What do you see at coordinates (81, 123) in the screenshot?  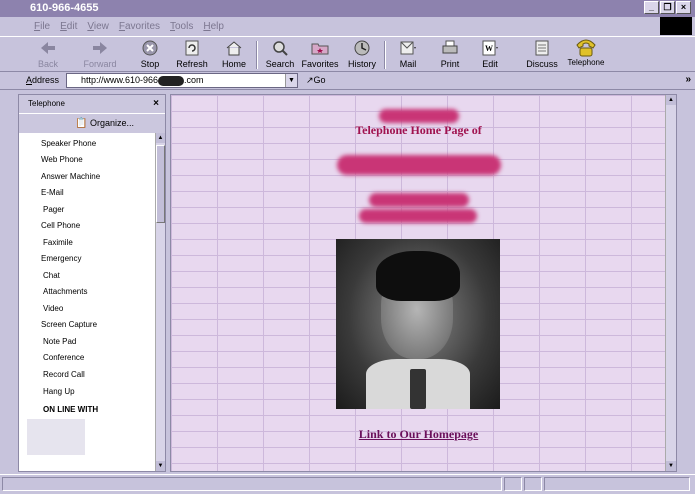 I see `organize-icon: 📋` at bounding box center [81, 123].